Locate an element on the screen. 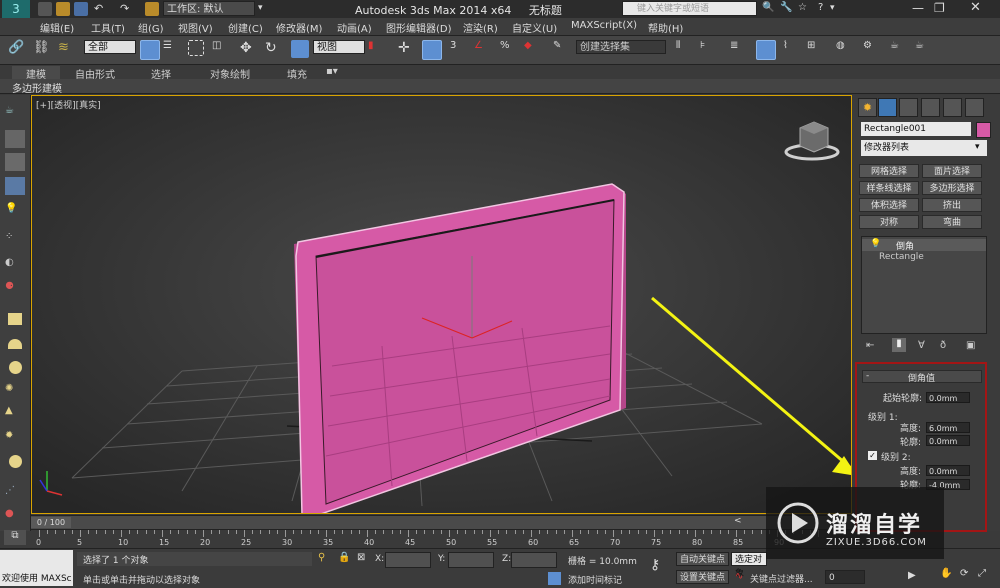 This screenshot has height=588, width=1000. menu-modifiers: 修改器(M) is located at coordinates (299, 27).